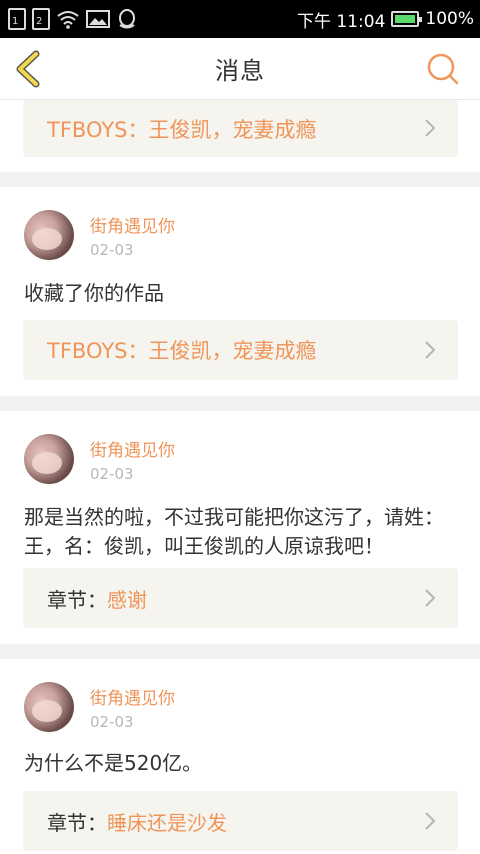 This screenshot has width=480, height=854. I want to click on search-button, so click(443, 69).